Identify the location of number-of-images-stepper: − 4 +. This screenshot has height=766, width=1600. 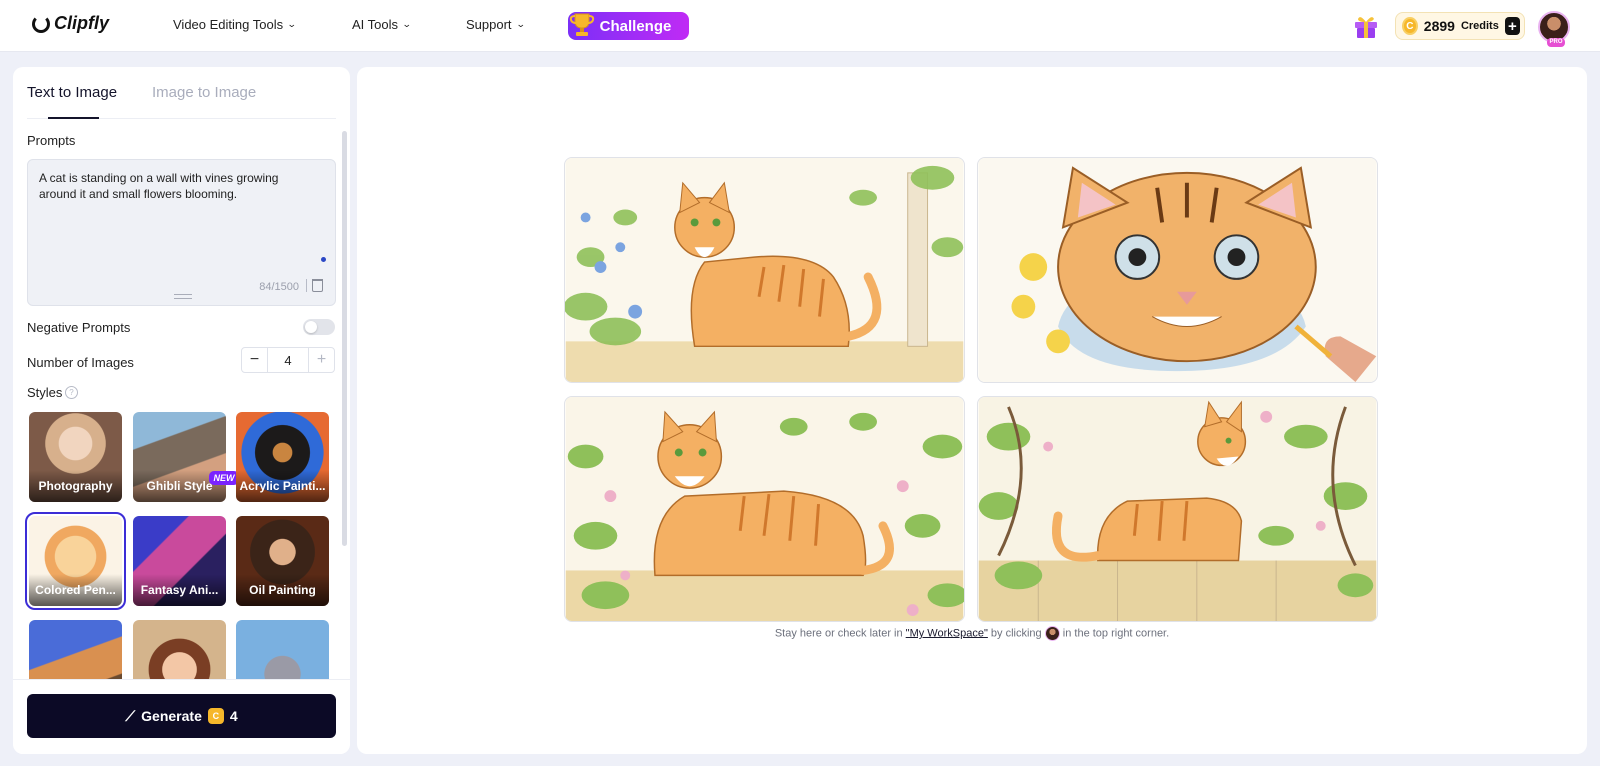
(288, 360).